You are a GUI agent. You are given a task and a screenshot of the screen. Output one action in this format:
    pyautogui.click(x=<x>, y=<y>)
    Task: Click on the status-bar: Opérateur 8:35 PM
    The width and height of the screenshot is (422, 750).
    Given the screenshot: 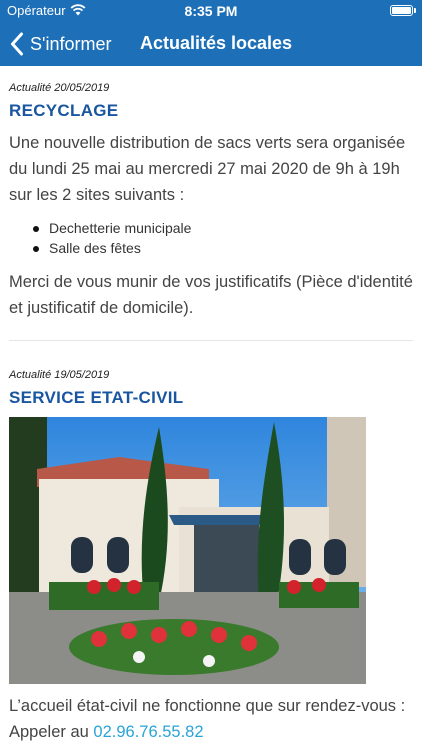 What is the action you would take?
    pyautogui.click(x=211, y=11)
    